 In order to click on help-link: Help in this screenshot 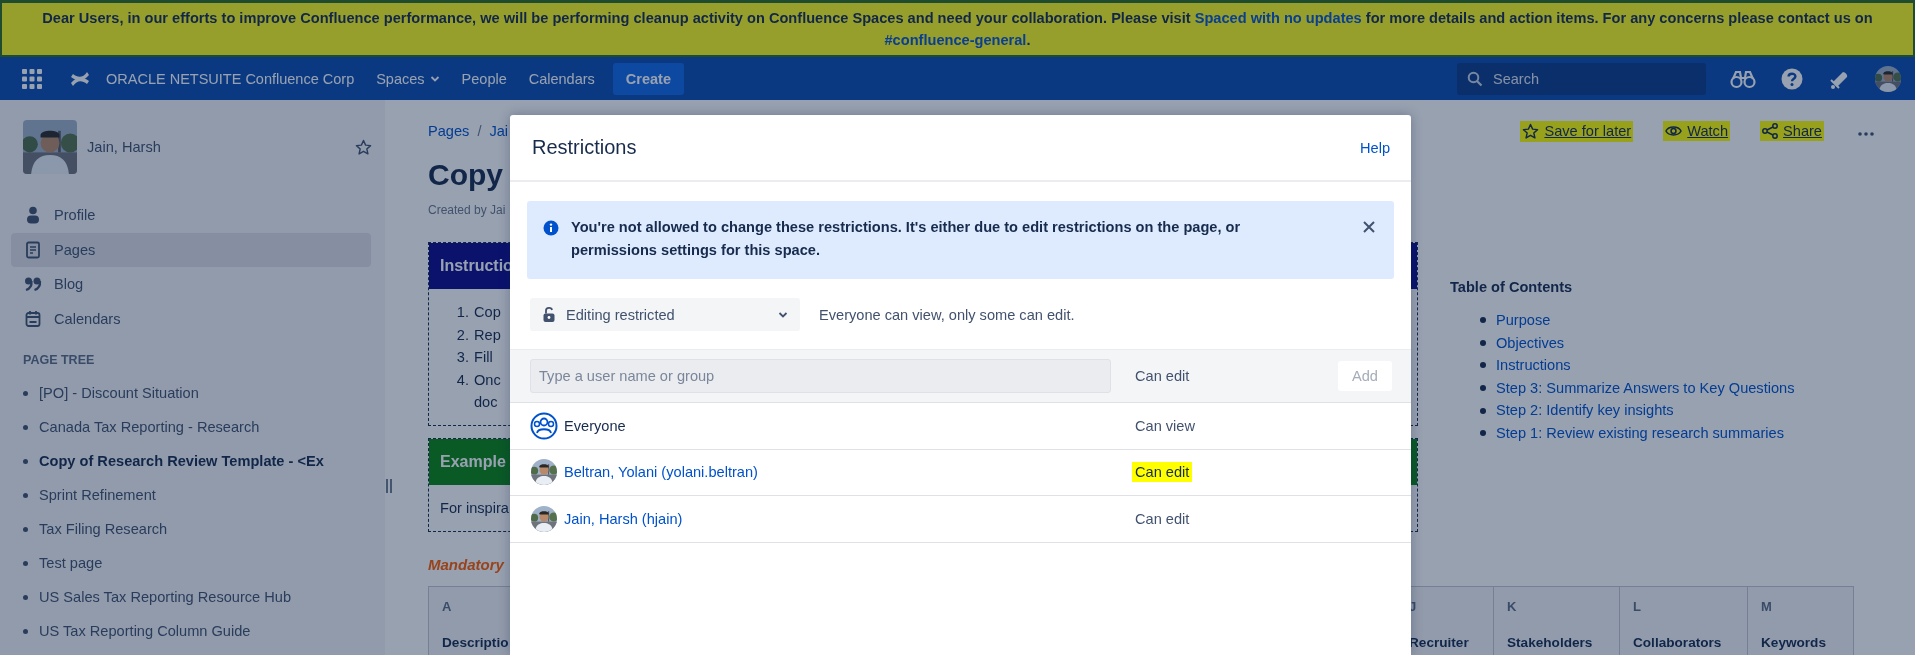, I will do `click(1375, 147)`.